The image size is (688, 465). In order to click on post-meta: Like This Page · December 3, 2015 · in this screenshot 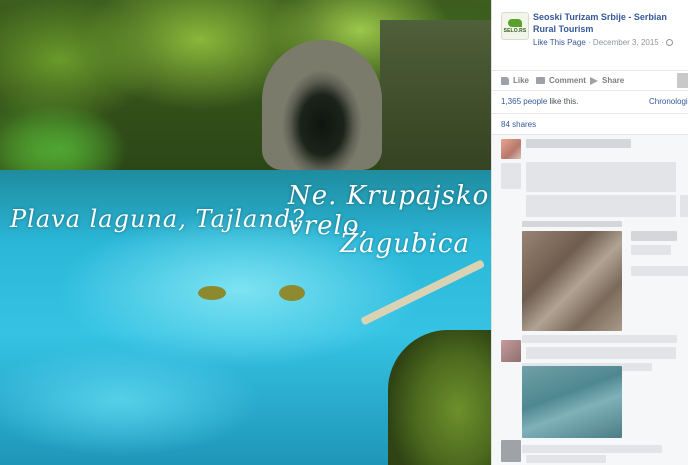, I will do `click(603, 42)`.